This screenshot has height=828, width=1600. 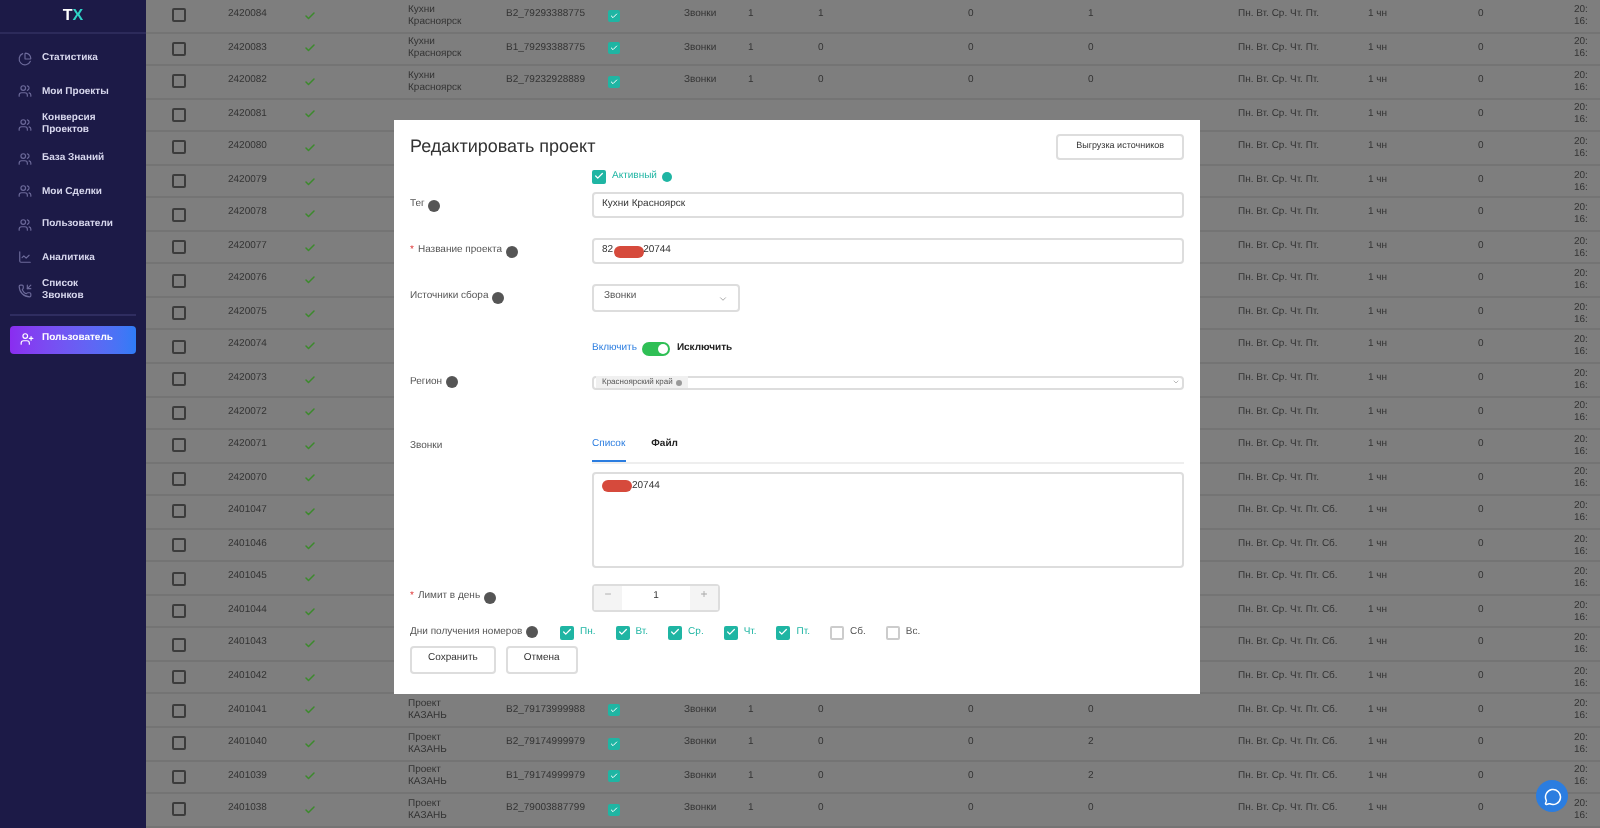 I want to click on chat-button, so click(x=1552, y=796).